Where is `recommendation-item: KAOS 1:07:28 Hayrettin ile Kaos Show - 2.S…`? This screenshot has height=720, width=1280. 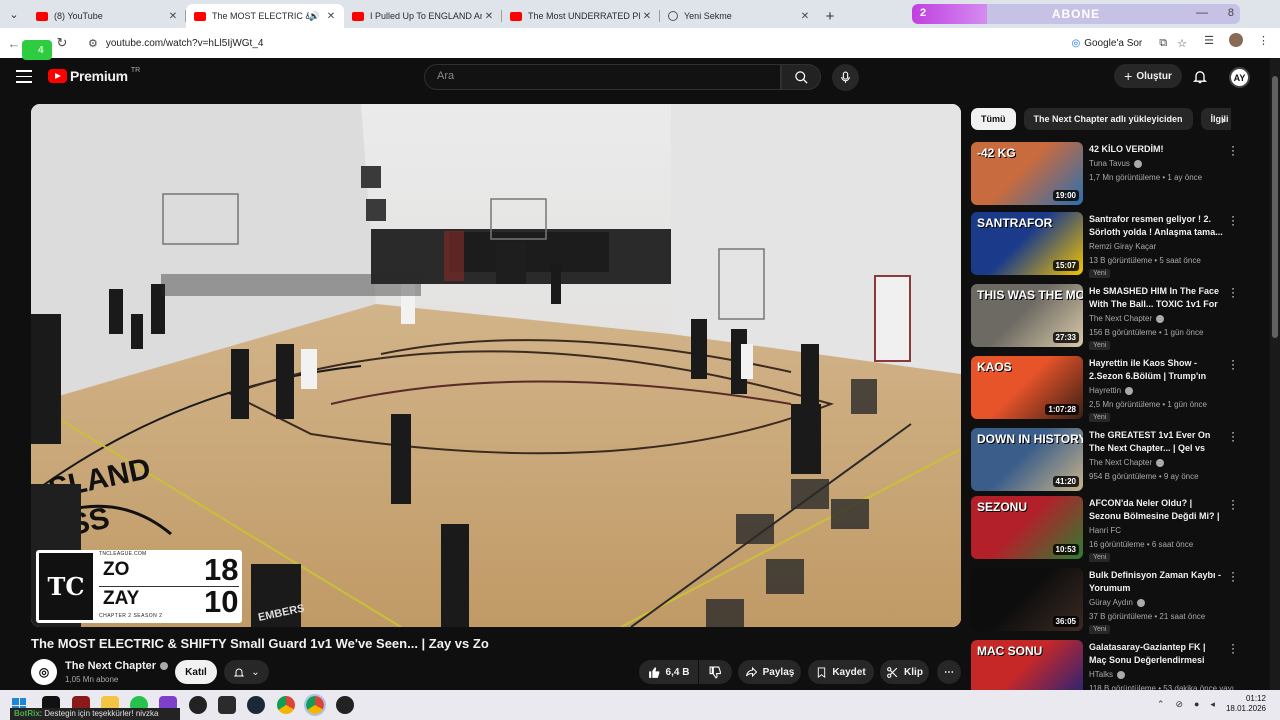 recommendation-item: KAOS 1:07:28 Hayrettin ile Kaos Show - 2.S… is located at coordinates (1106, 388).